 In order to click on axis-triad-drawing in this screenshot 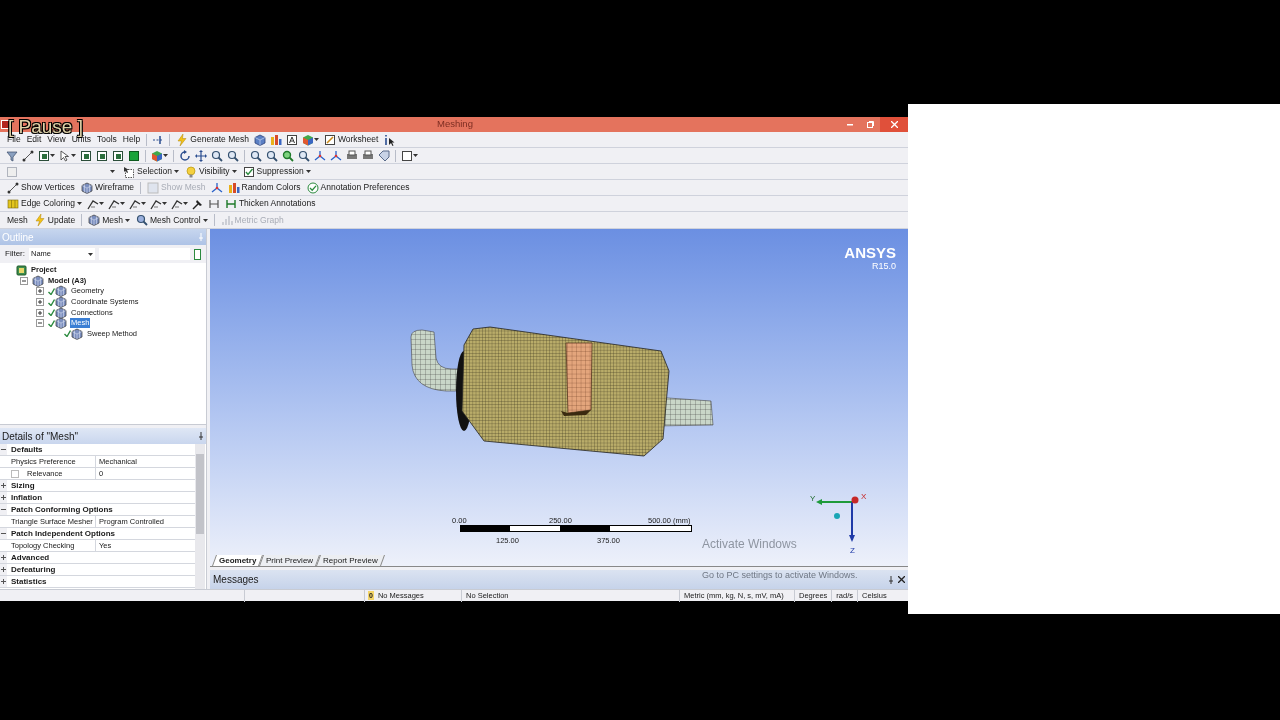, I will do `click(837, 519)`.